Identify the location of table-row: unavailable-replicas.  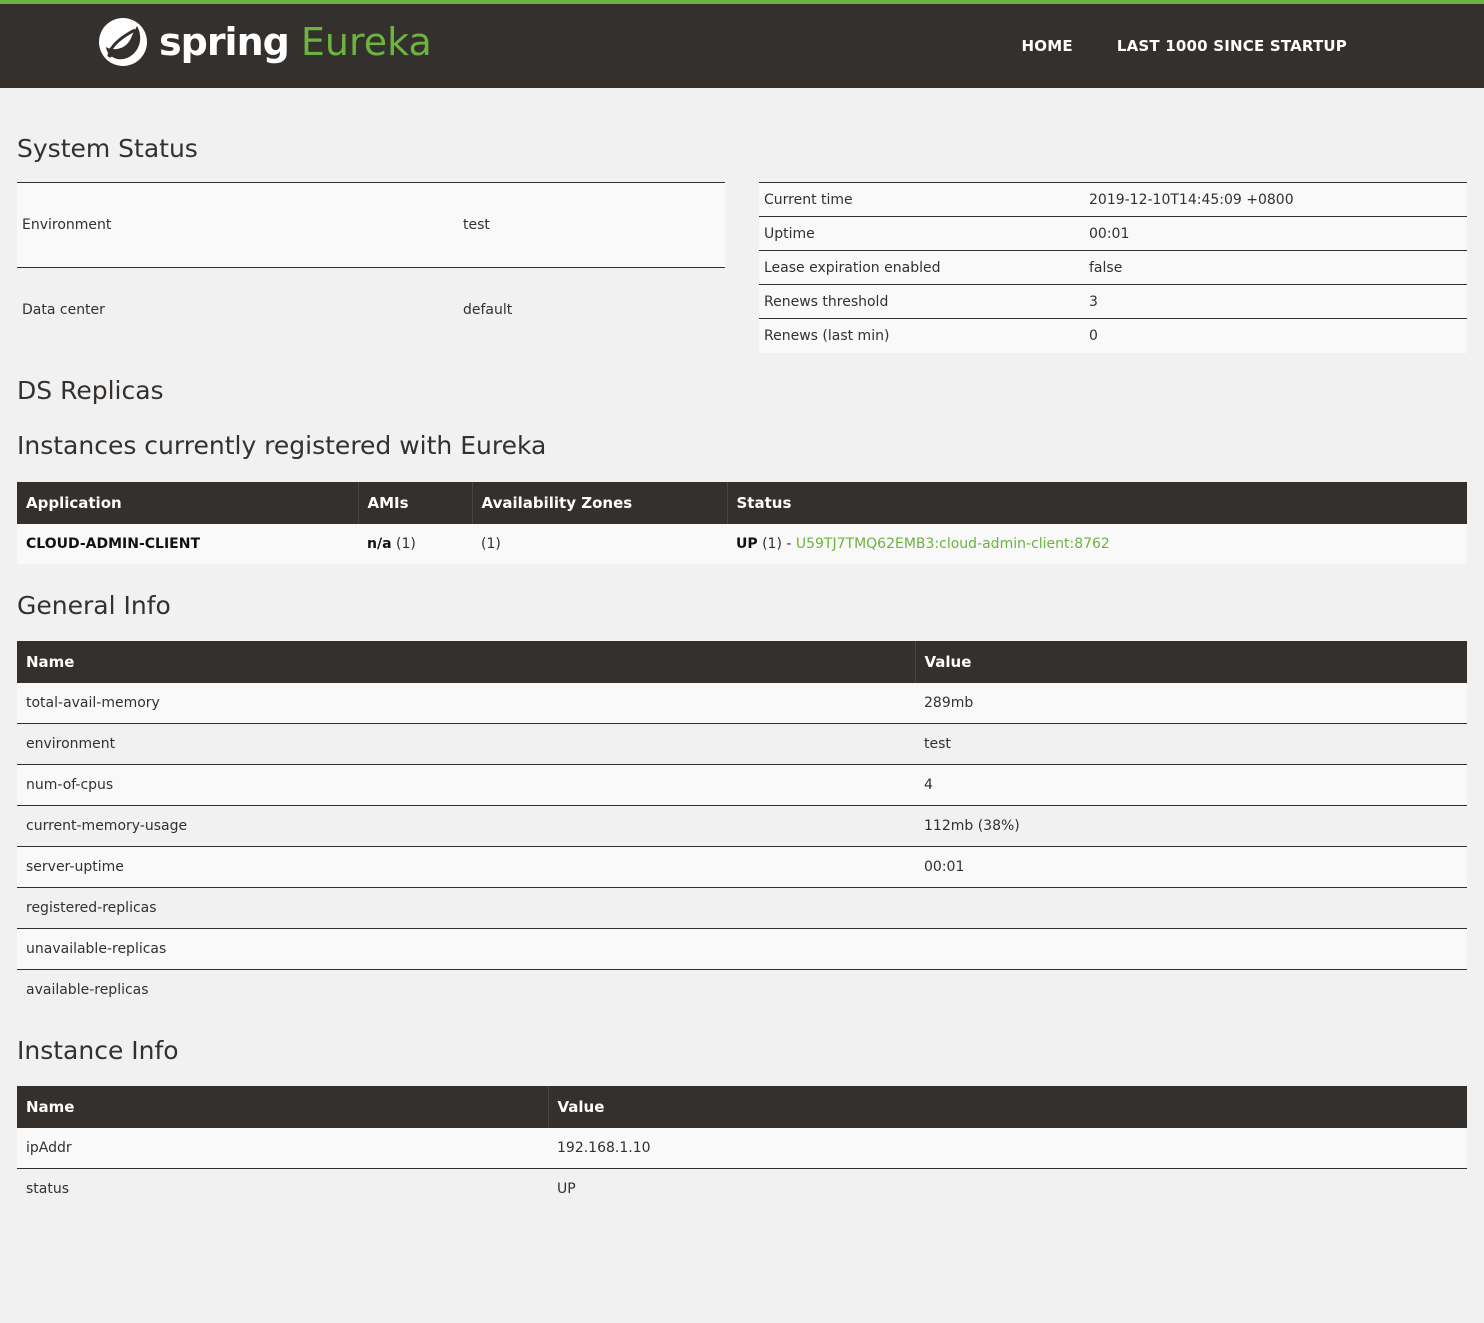
(742, 949).